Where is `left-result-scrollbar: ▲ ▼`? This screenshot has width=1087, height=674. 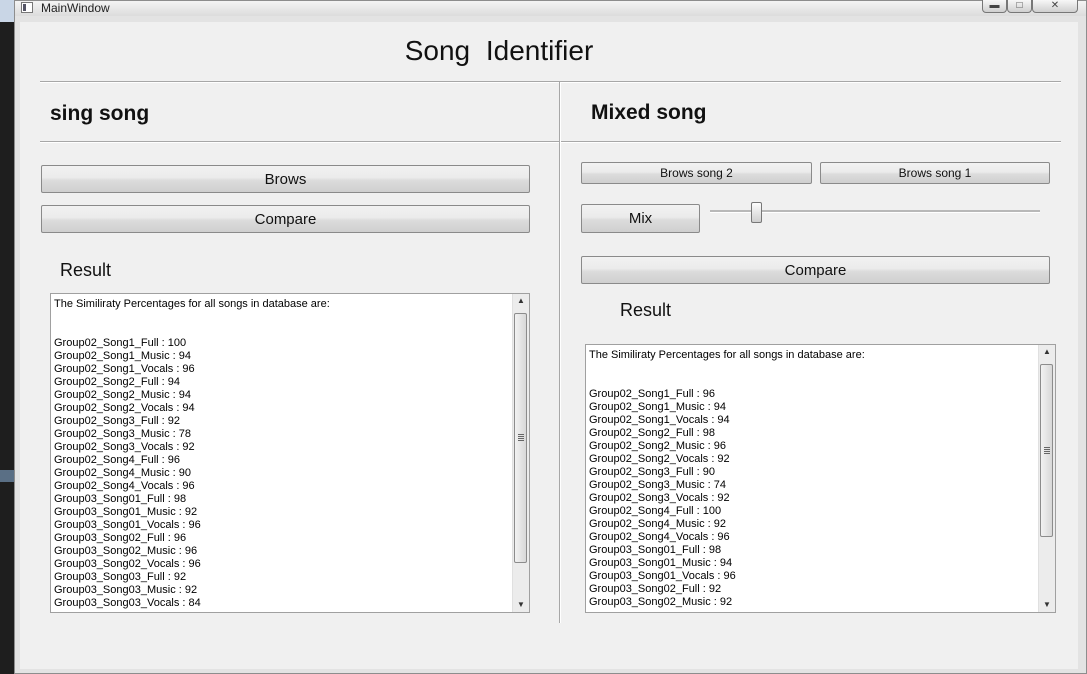
left-result-scrollbar: ▲ ▼ is located at coordinates (520, 453).